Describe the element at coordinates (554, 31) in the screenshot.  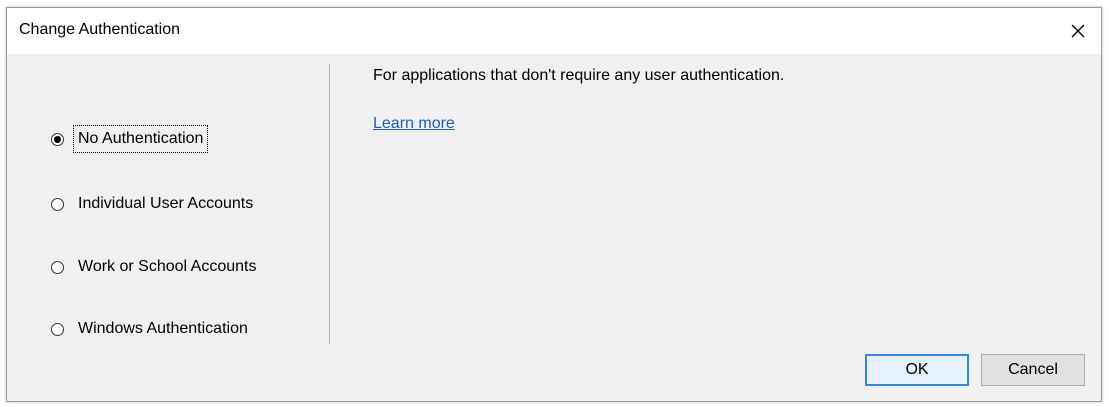
I see `title-bar: Change Authentication` at that location.